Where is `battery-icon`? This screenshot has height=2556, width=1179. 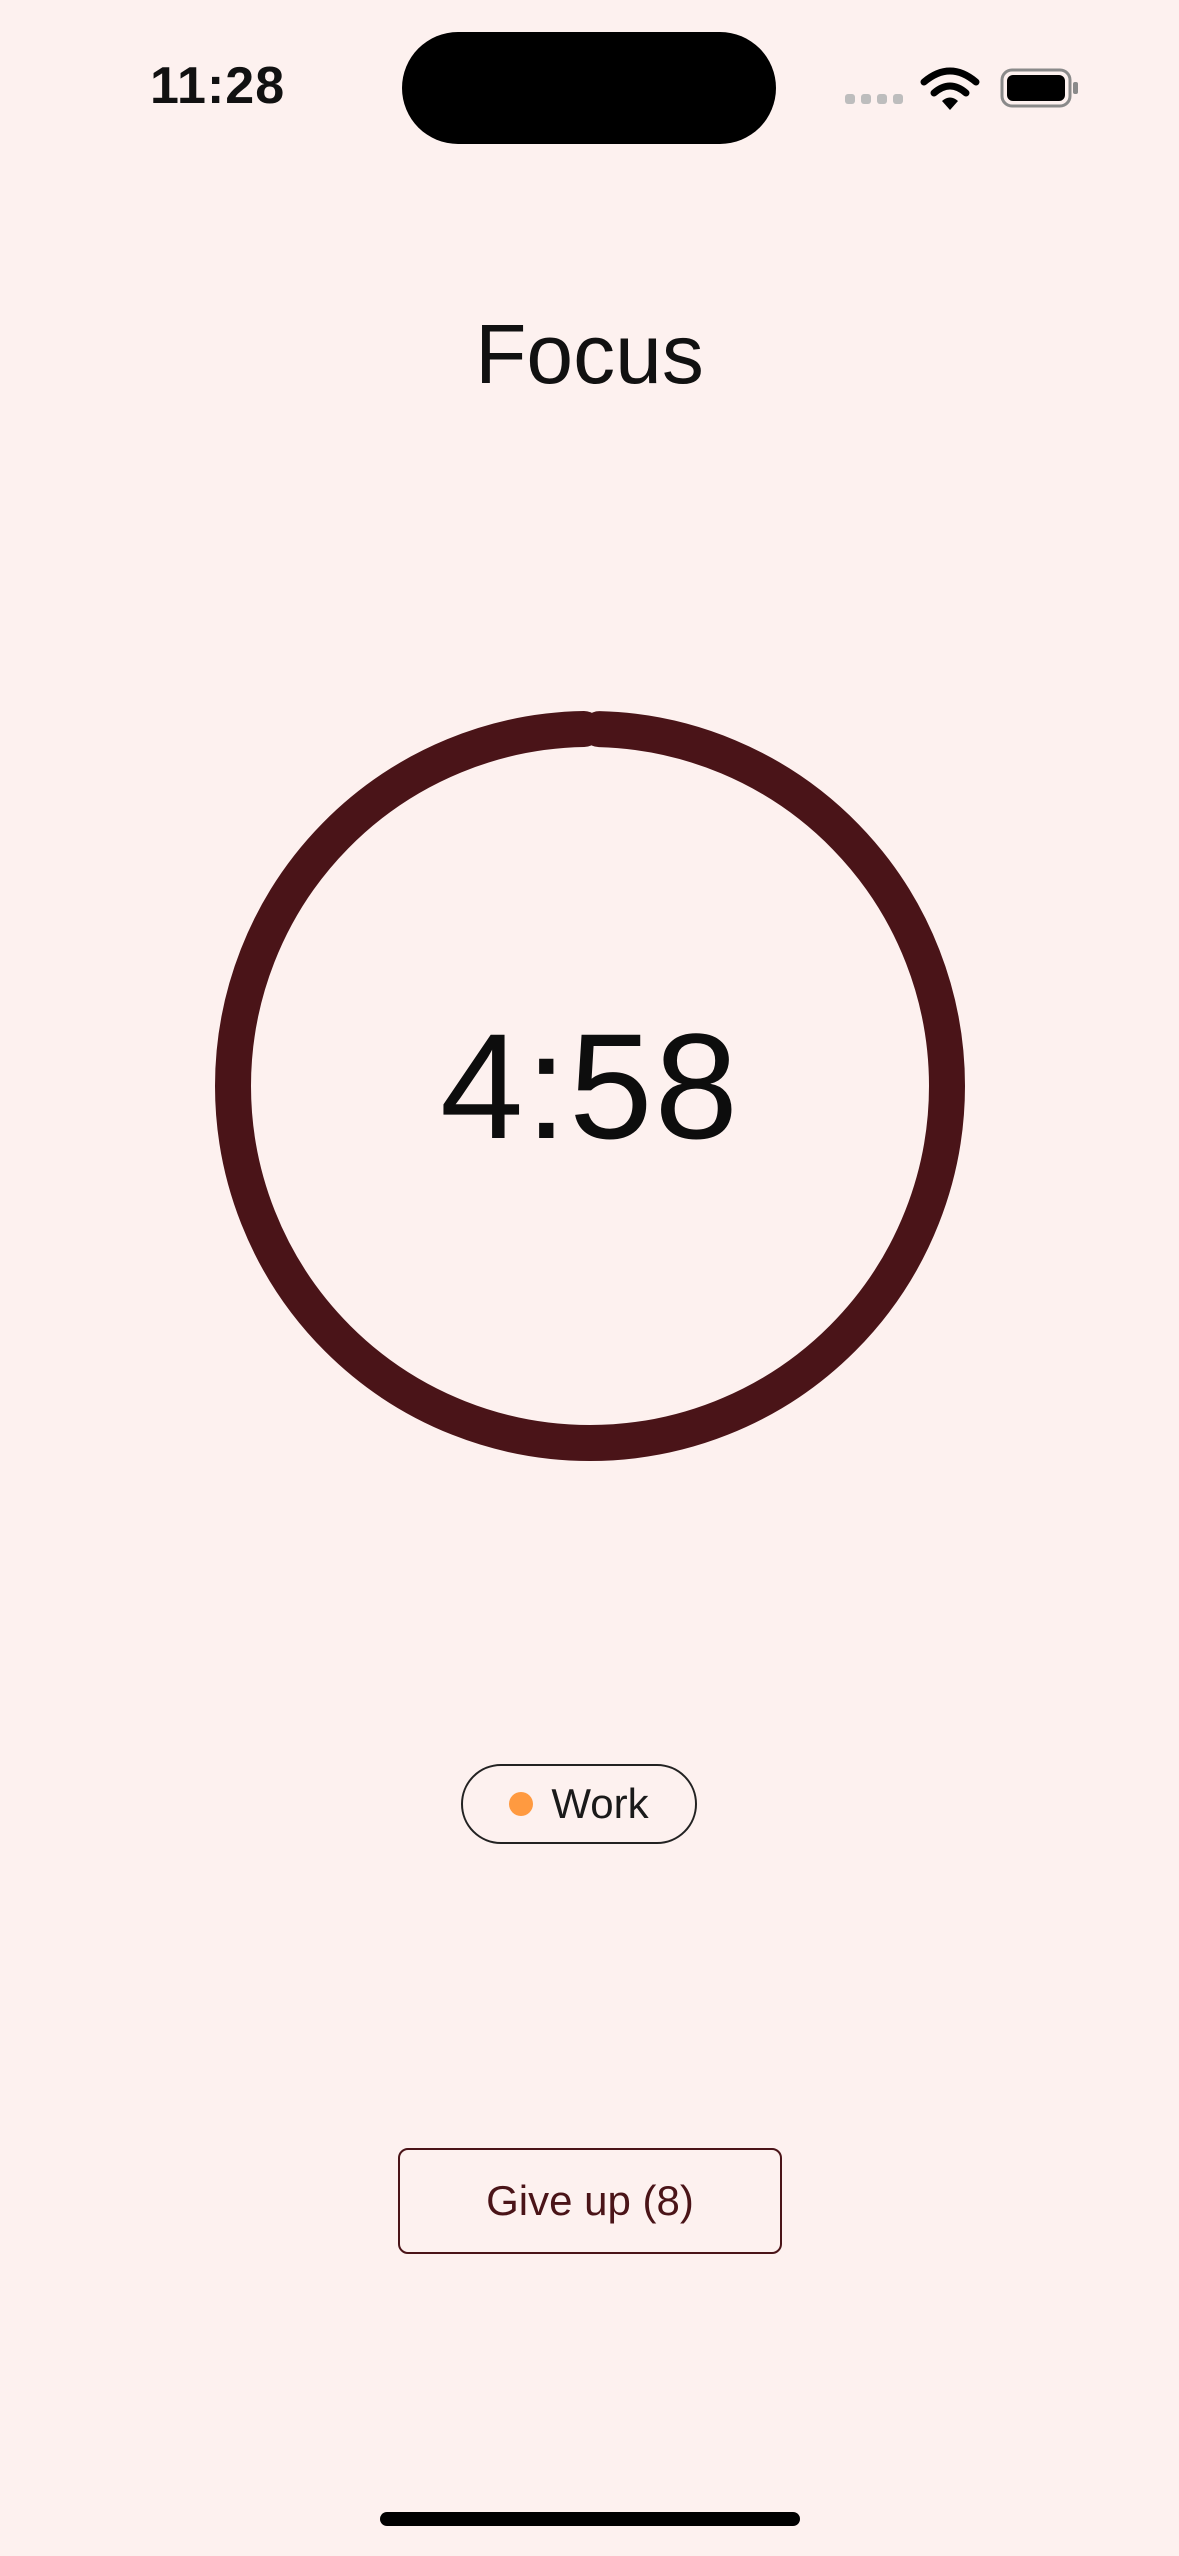 battery-icon is located at coordinates (1039, 88).